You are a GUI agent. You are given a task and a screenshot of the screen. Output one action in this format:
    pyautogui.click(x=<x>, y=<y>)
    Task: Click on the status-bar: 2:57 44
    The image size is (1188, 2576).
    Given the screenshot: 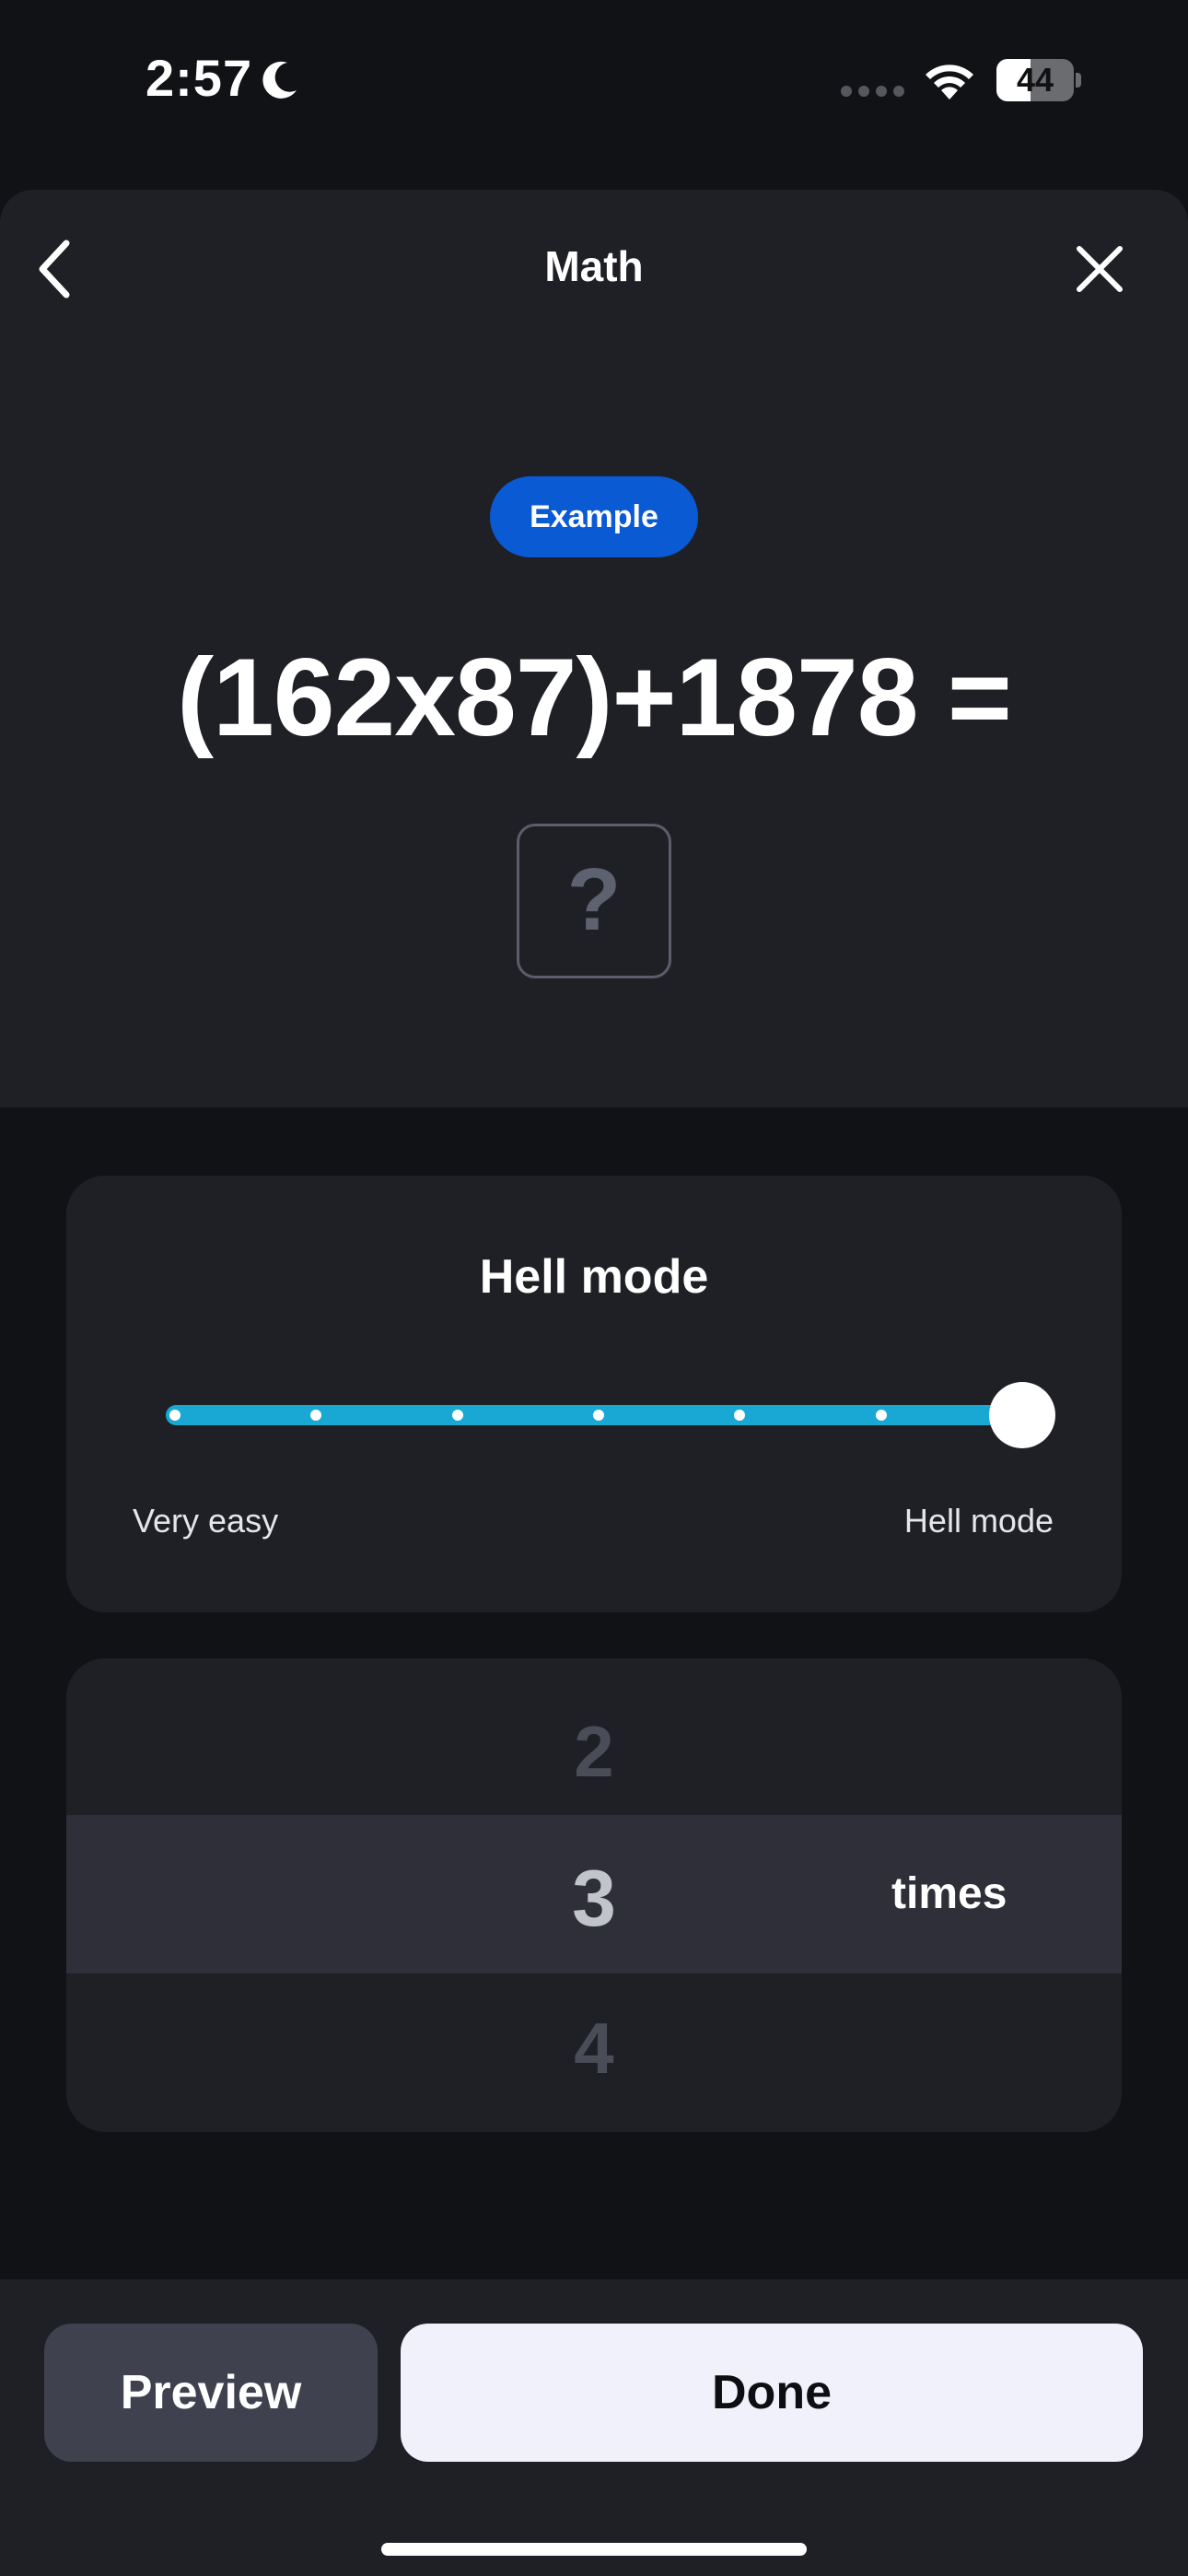 What is the action you would take?
    pyautogui.click(x=594, y=92)
    